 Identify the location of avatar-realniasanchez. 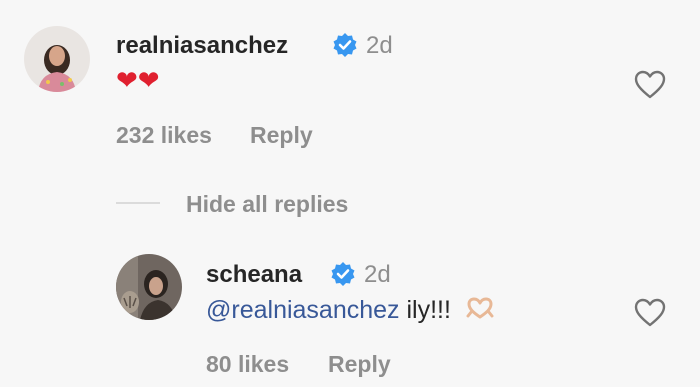
(57, 59).